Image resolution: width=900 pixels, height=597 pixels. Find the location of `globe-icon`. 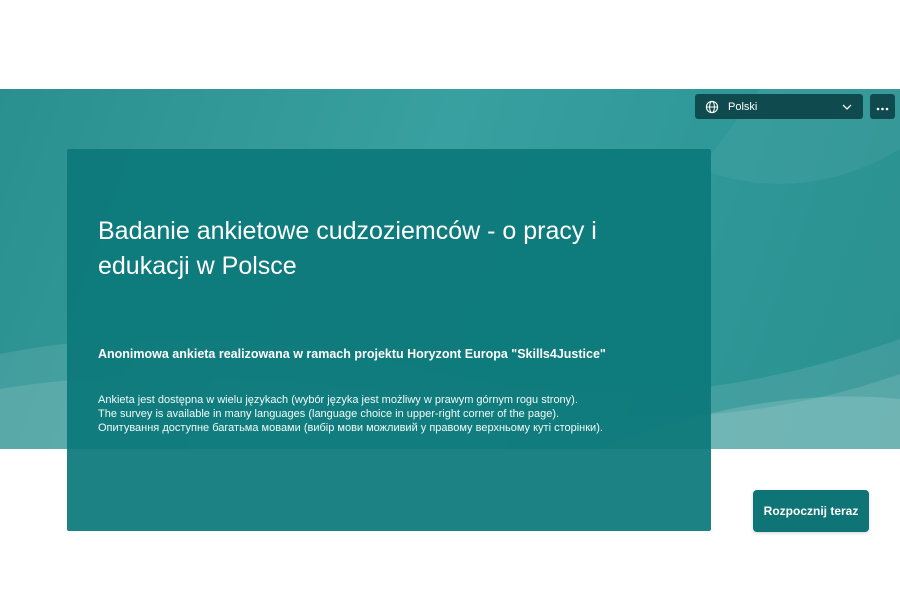

globe-icon is located at coordinates (712, 107).